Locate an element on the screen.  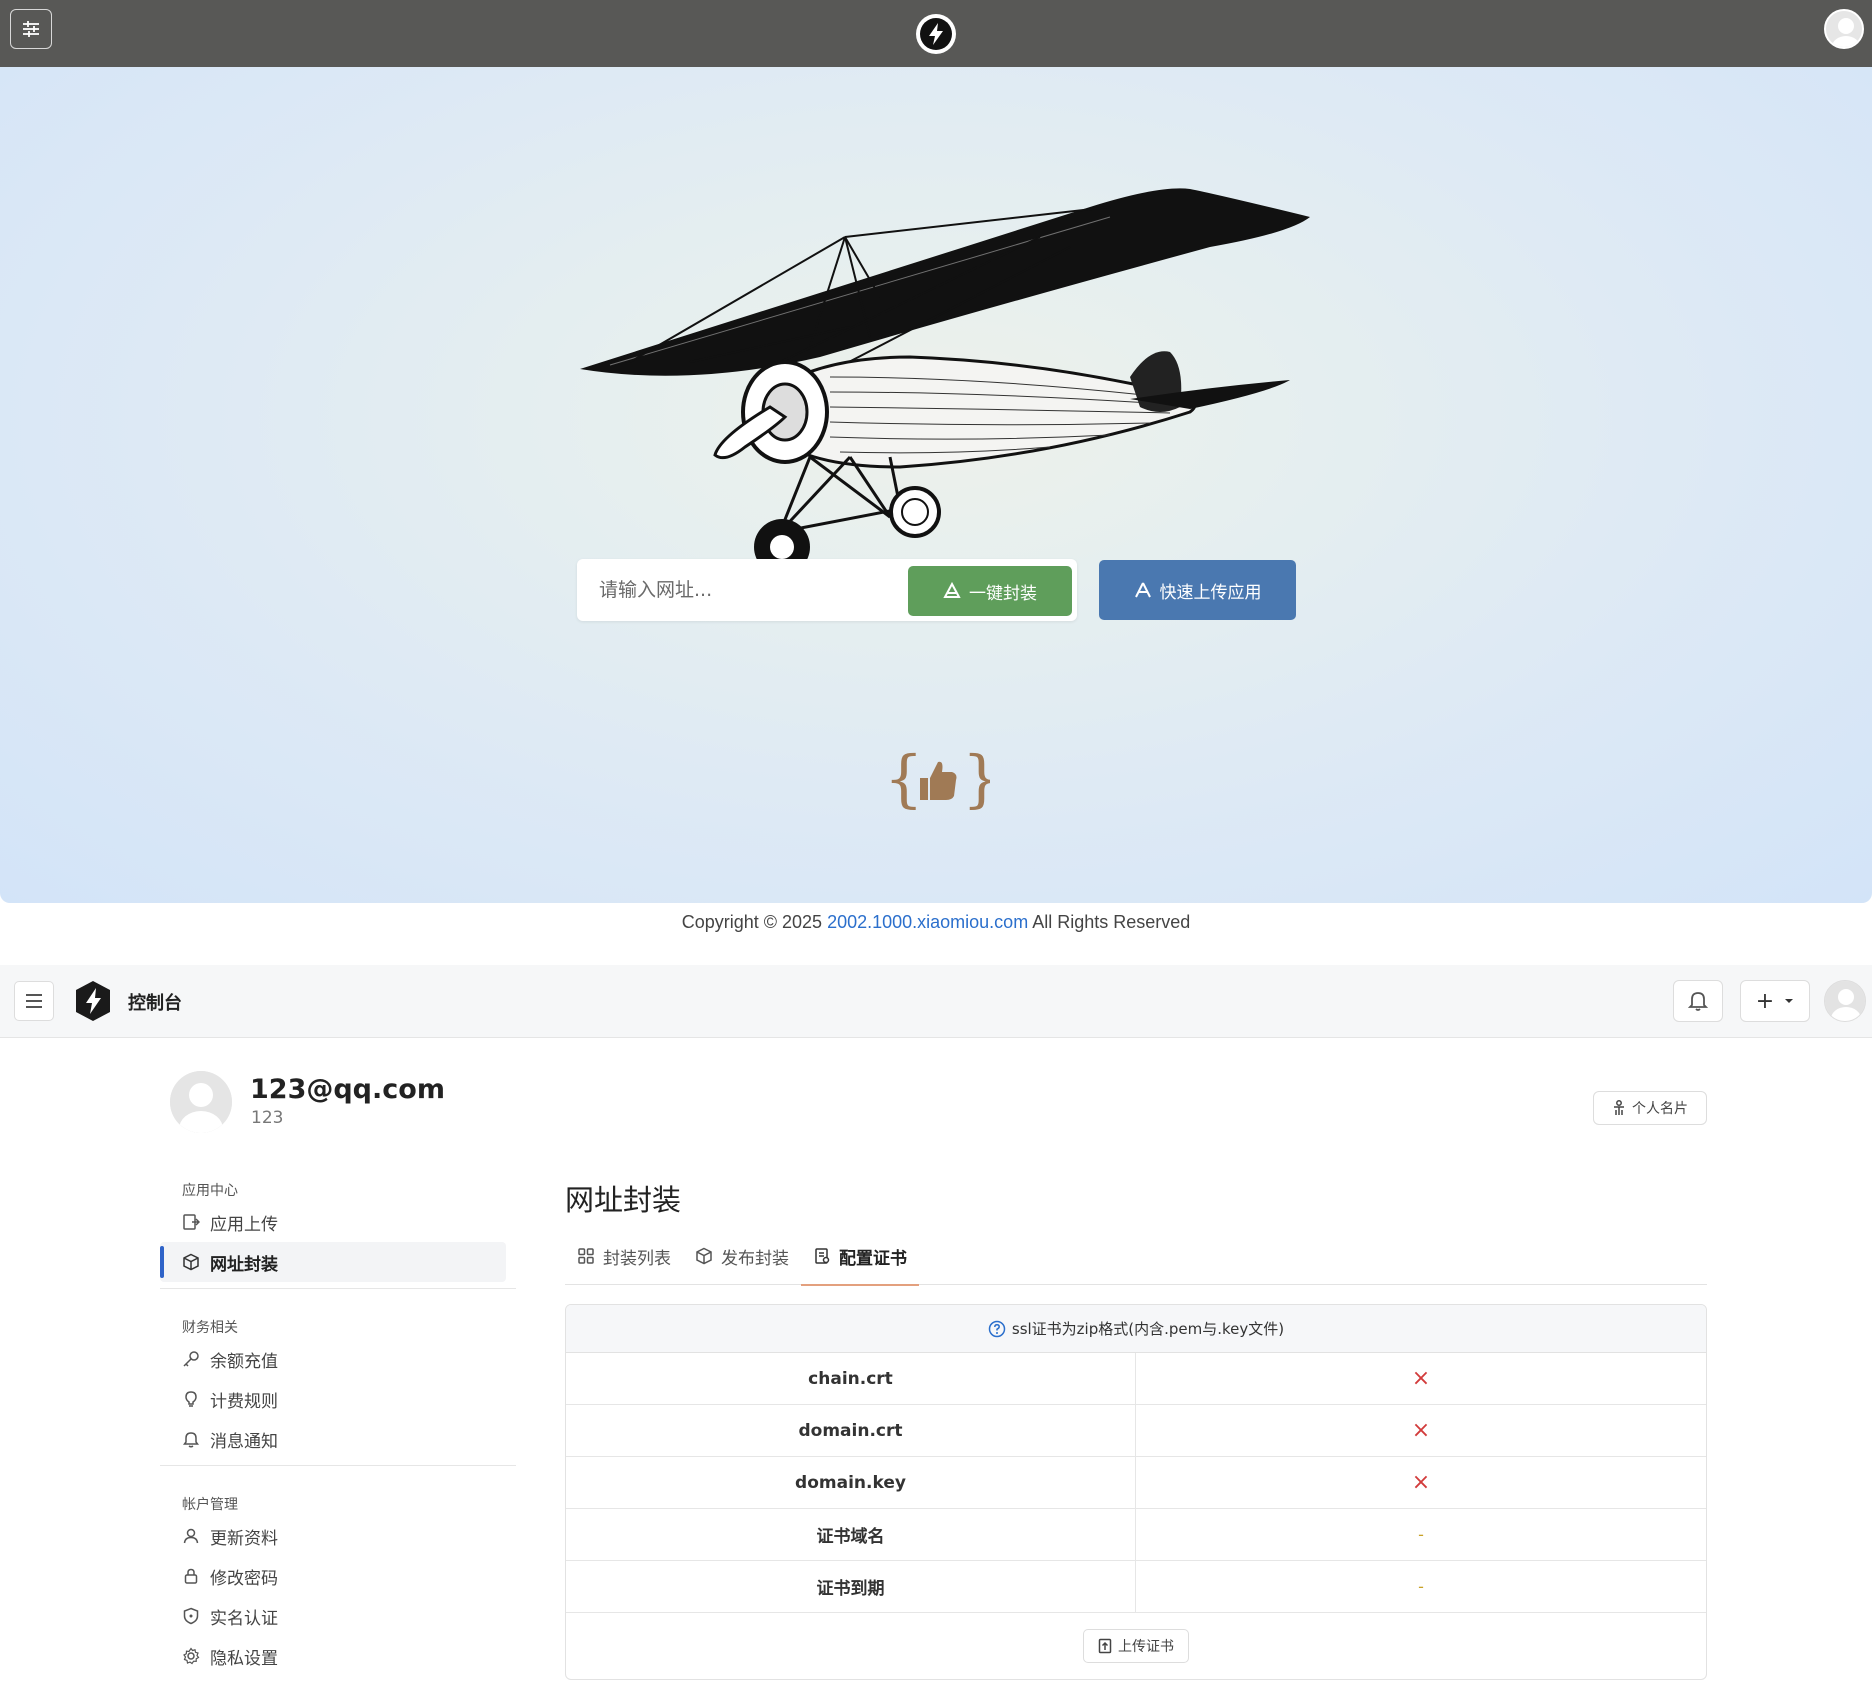
sidebar: 应用中心 应用上传 网址封装 财务相关 余额充值 计费规则 消息通知 帐户管理 is located at coordinates (338, 1428).